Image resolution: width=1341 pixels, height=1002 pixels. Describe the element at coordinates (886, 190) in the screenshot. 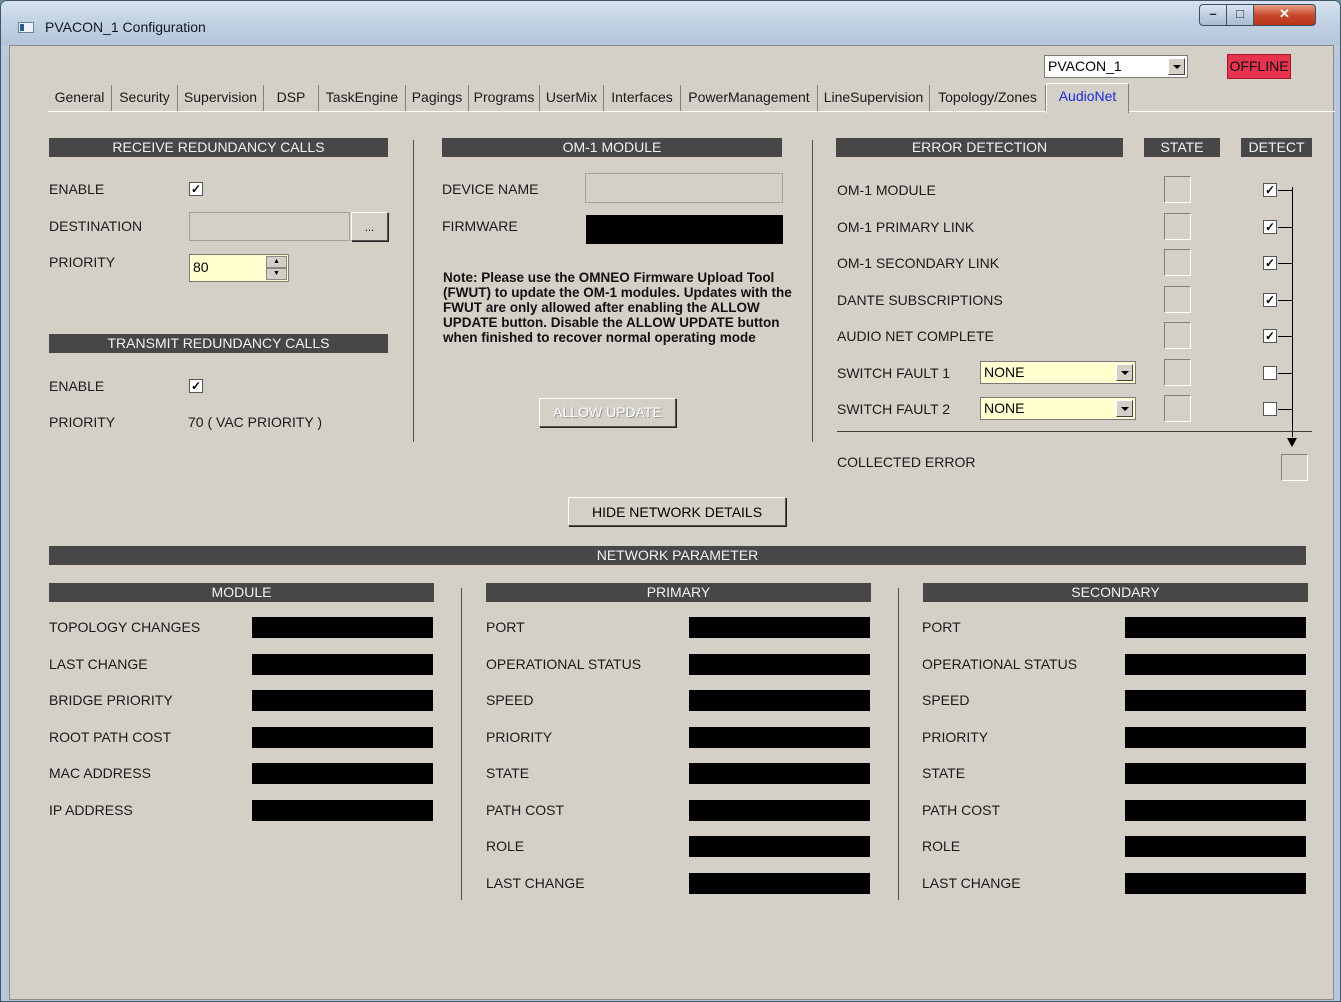

I see `error-row-label: OM-1 MODULE` at that location.